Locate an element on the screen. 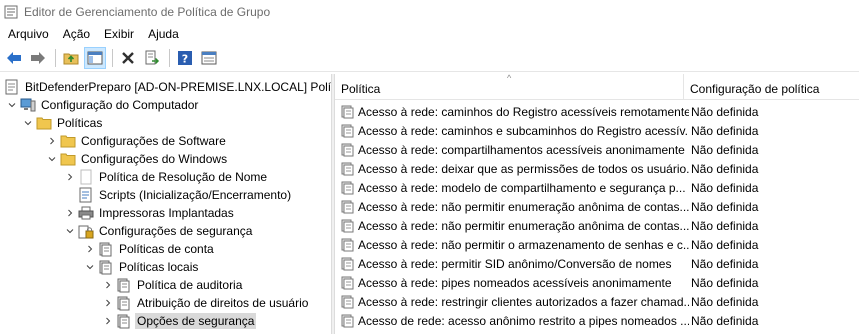 This screenshot has width=859, height=334. up-folder-icon is located at coordinates (71, 59).